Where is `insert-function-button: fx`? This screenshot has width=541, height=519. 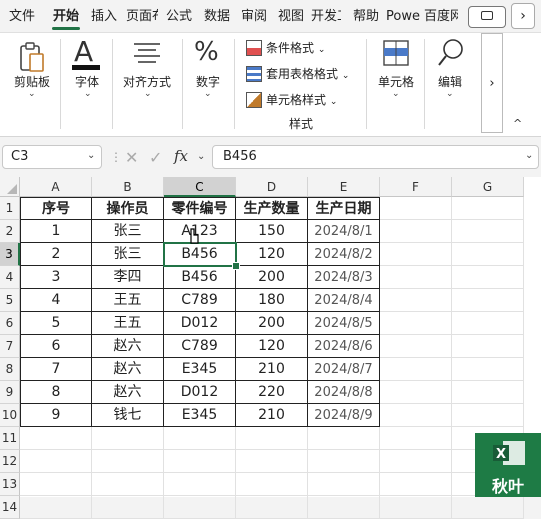 insert-function-button: fx is located at coordinates (181, 156).